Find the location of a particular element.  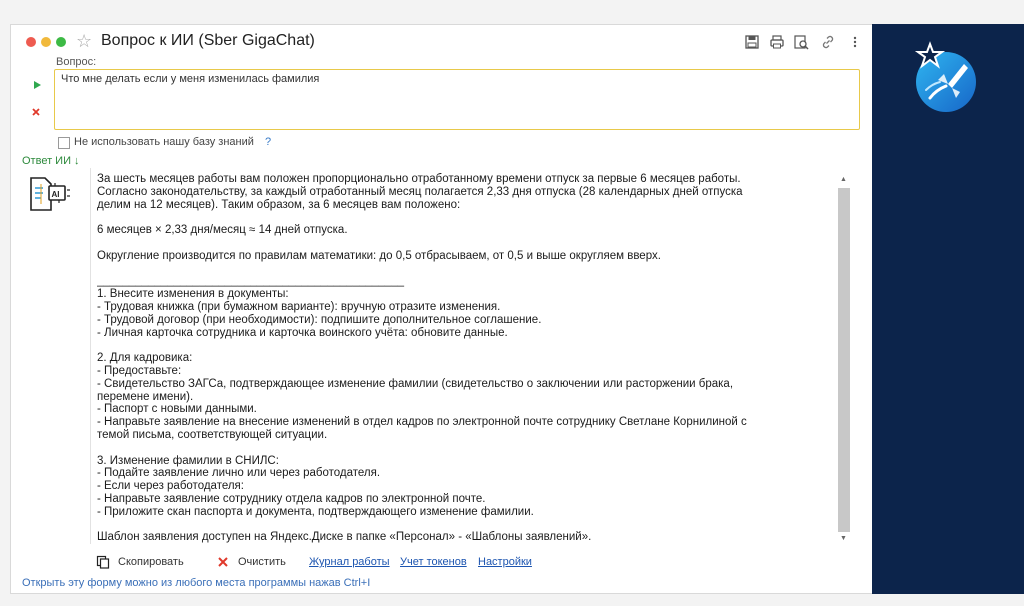

close-window-button is located at coordinates (31, 42).